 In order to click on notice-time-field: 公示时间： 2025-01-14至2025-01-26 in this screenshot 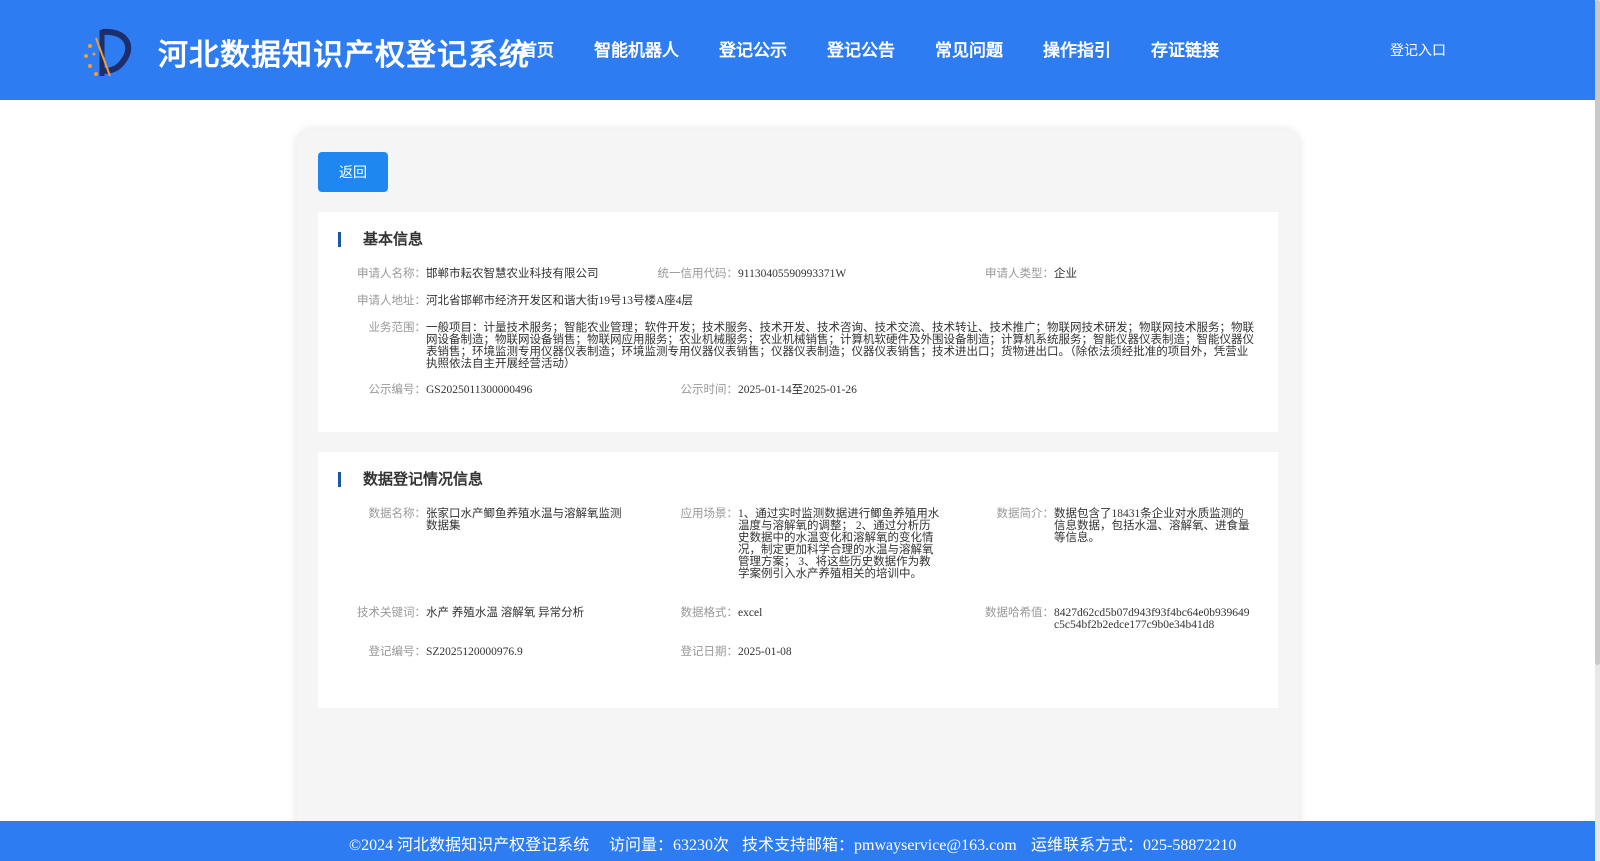, I will do `click(824, 390)`.